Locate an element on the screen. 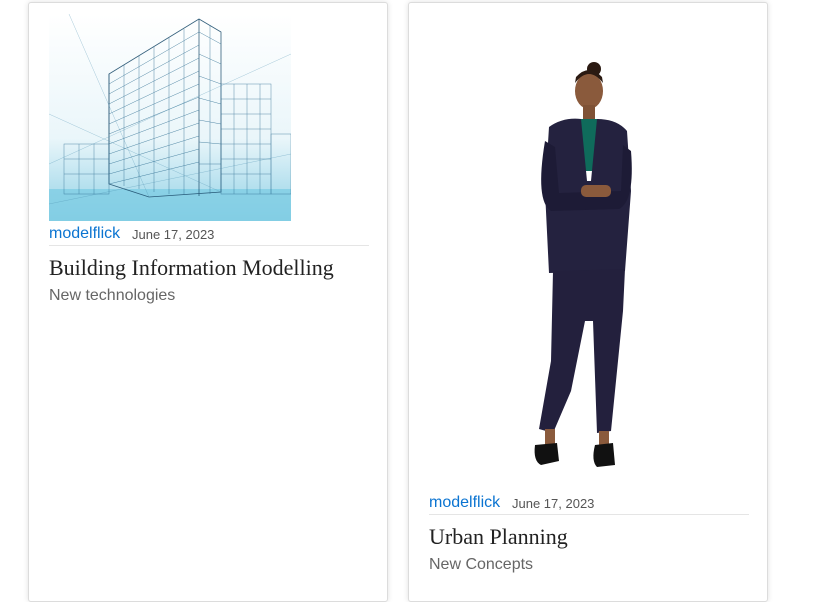 This screenshot has height=602, width=831. post-title: Building Information Modelling is located at coordinates (191, 268).